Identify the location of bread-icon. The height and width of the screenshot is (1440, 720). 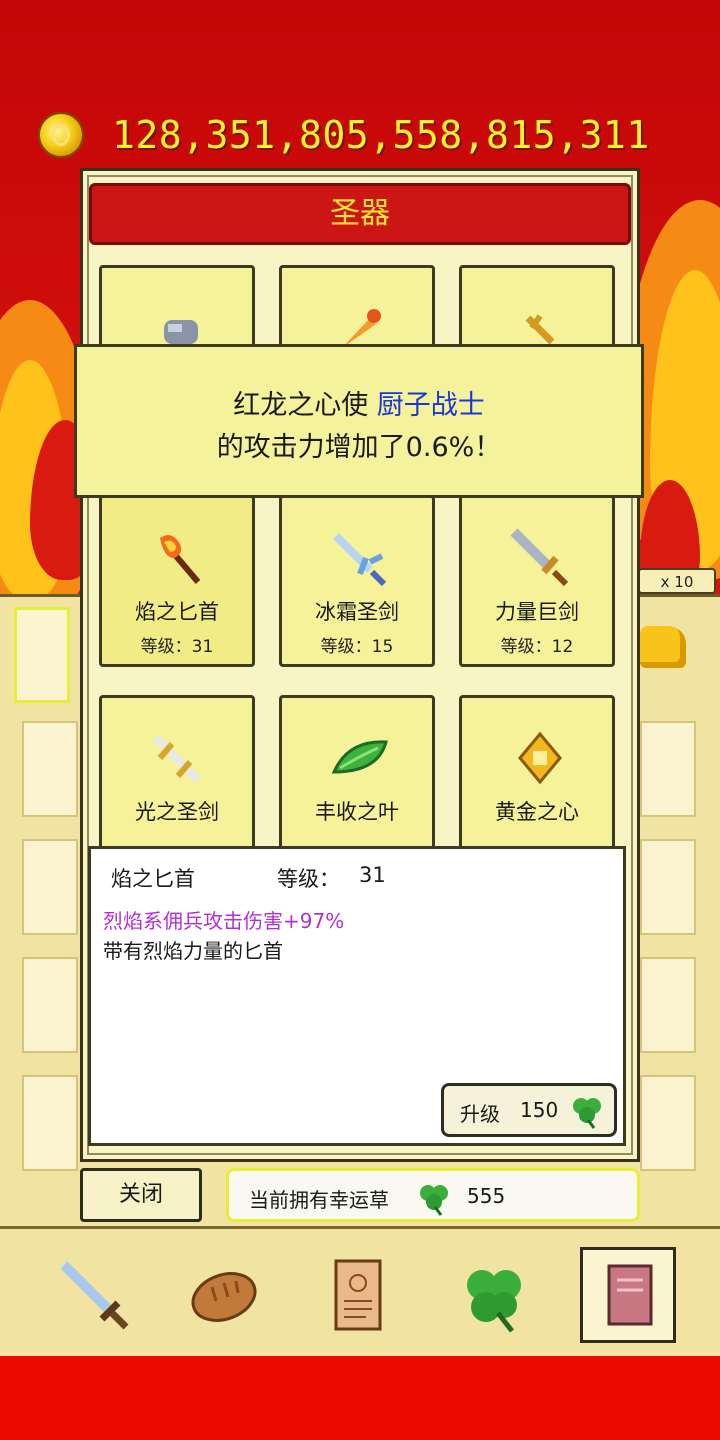
(224, 1297).